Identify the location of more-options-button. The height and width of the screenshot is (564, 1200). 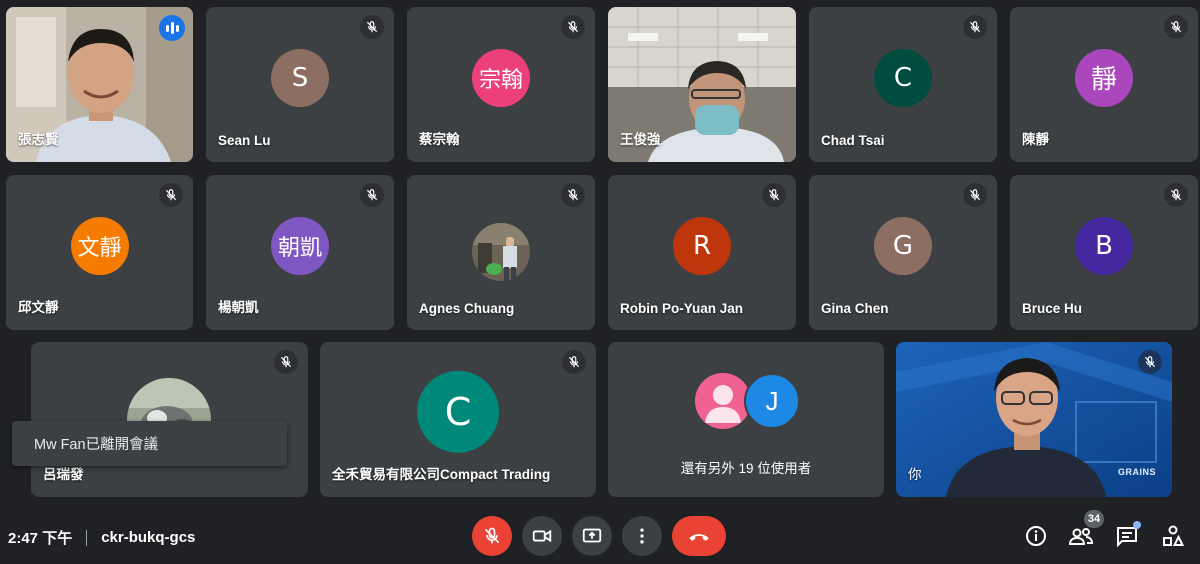
(642, 536).